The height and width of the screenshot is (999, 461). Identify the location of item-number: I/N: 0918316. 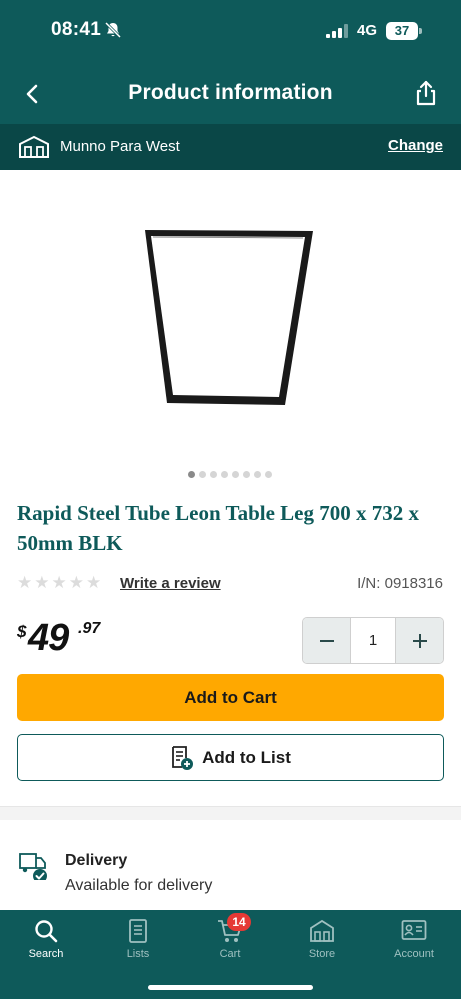
(400, 583).